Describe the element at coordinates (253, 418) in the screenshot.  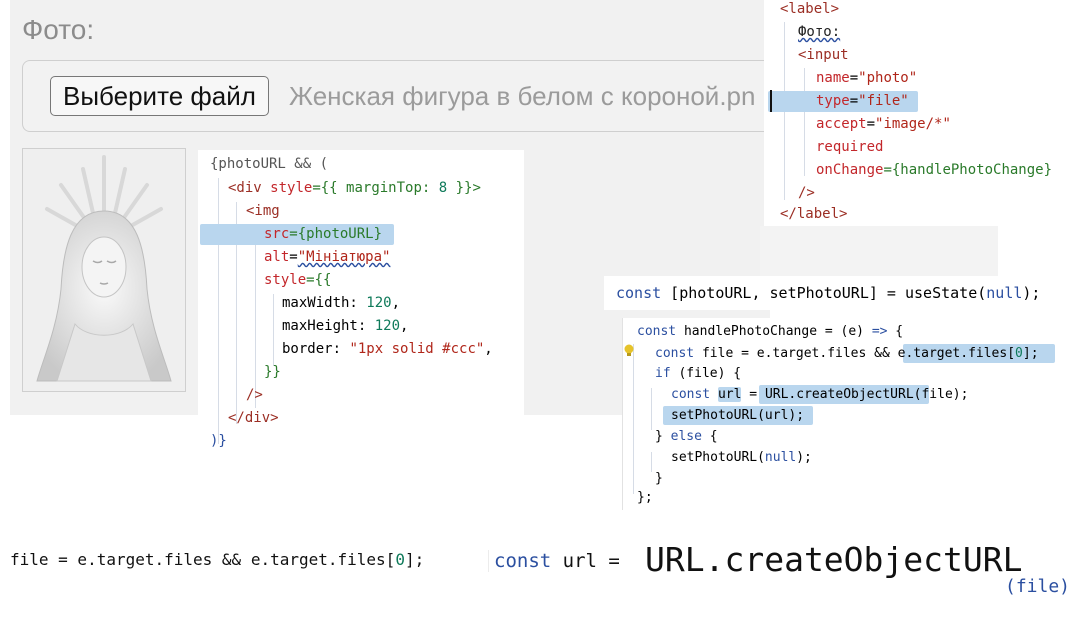
I see `jsx-line-12: </div>` at that location.